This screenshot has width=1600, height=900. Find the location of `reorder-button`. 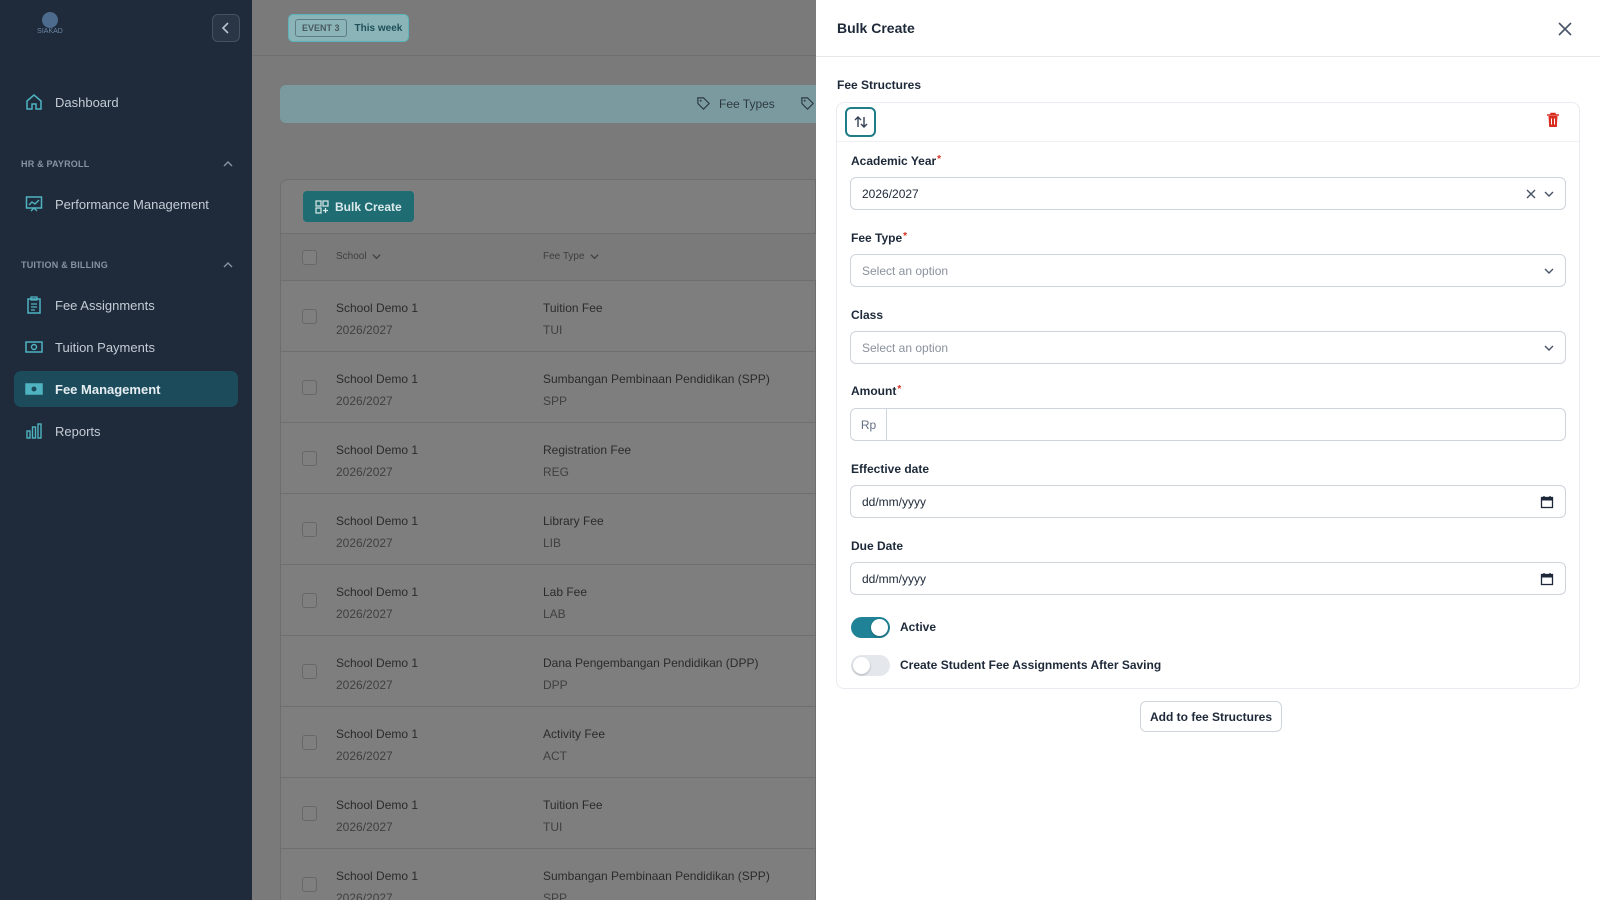

reorder-button is located at coordinates (860, 122).